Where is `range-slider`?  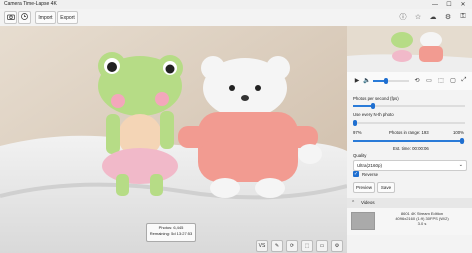 range-slider is located at coordinates (409, 141).